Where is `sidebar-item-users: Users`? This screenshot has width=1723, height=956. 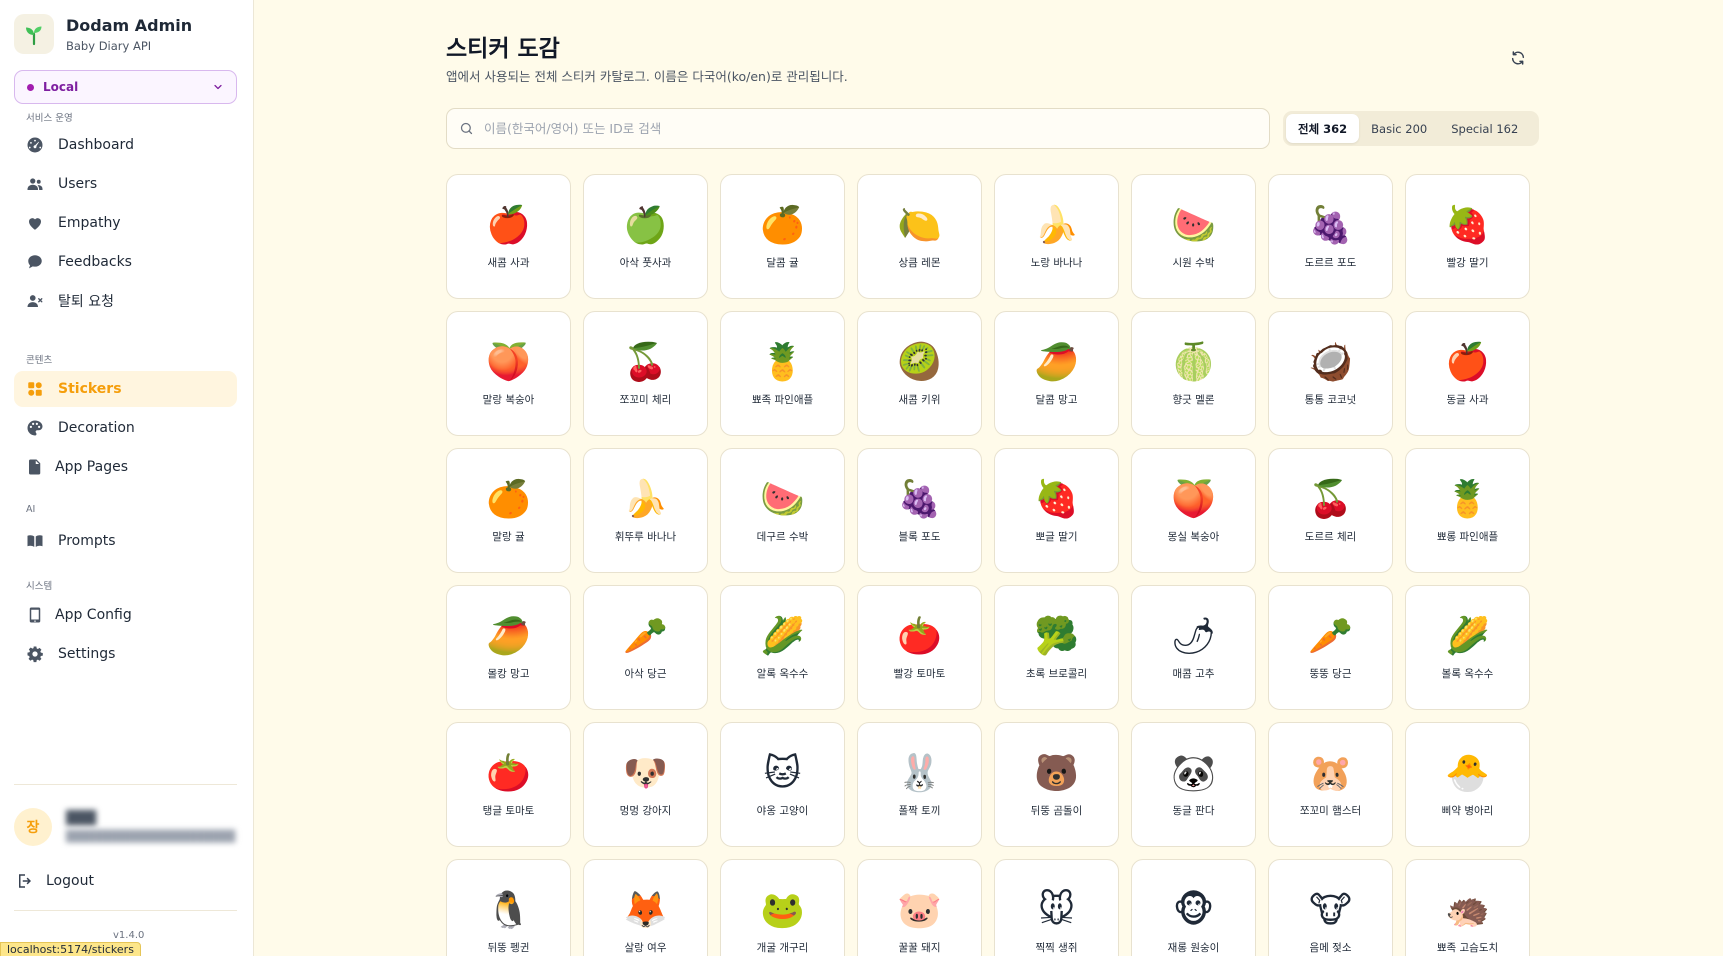
sidebar-item-users: Users is located at coordinates (125, 184).